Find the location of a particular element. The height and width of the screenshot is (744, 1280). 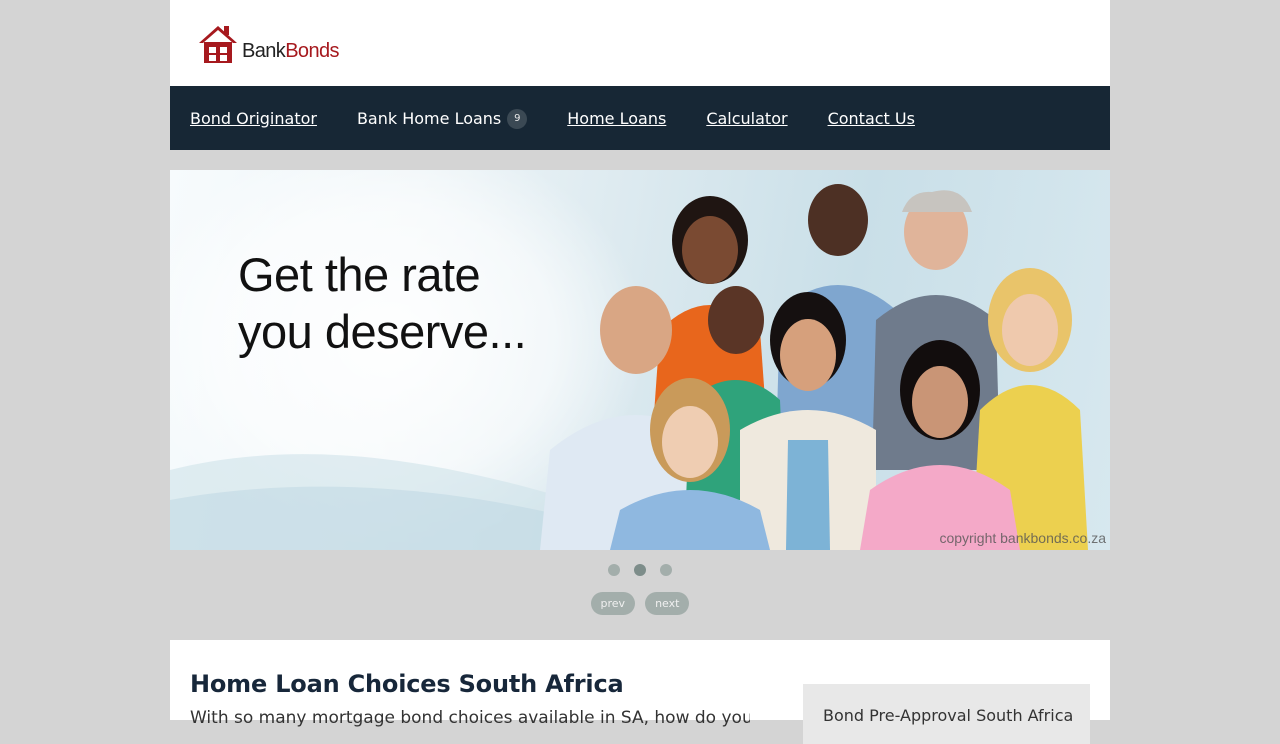

nav-item-label: Bank Home Loans is located at coordinates (429, 118).